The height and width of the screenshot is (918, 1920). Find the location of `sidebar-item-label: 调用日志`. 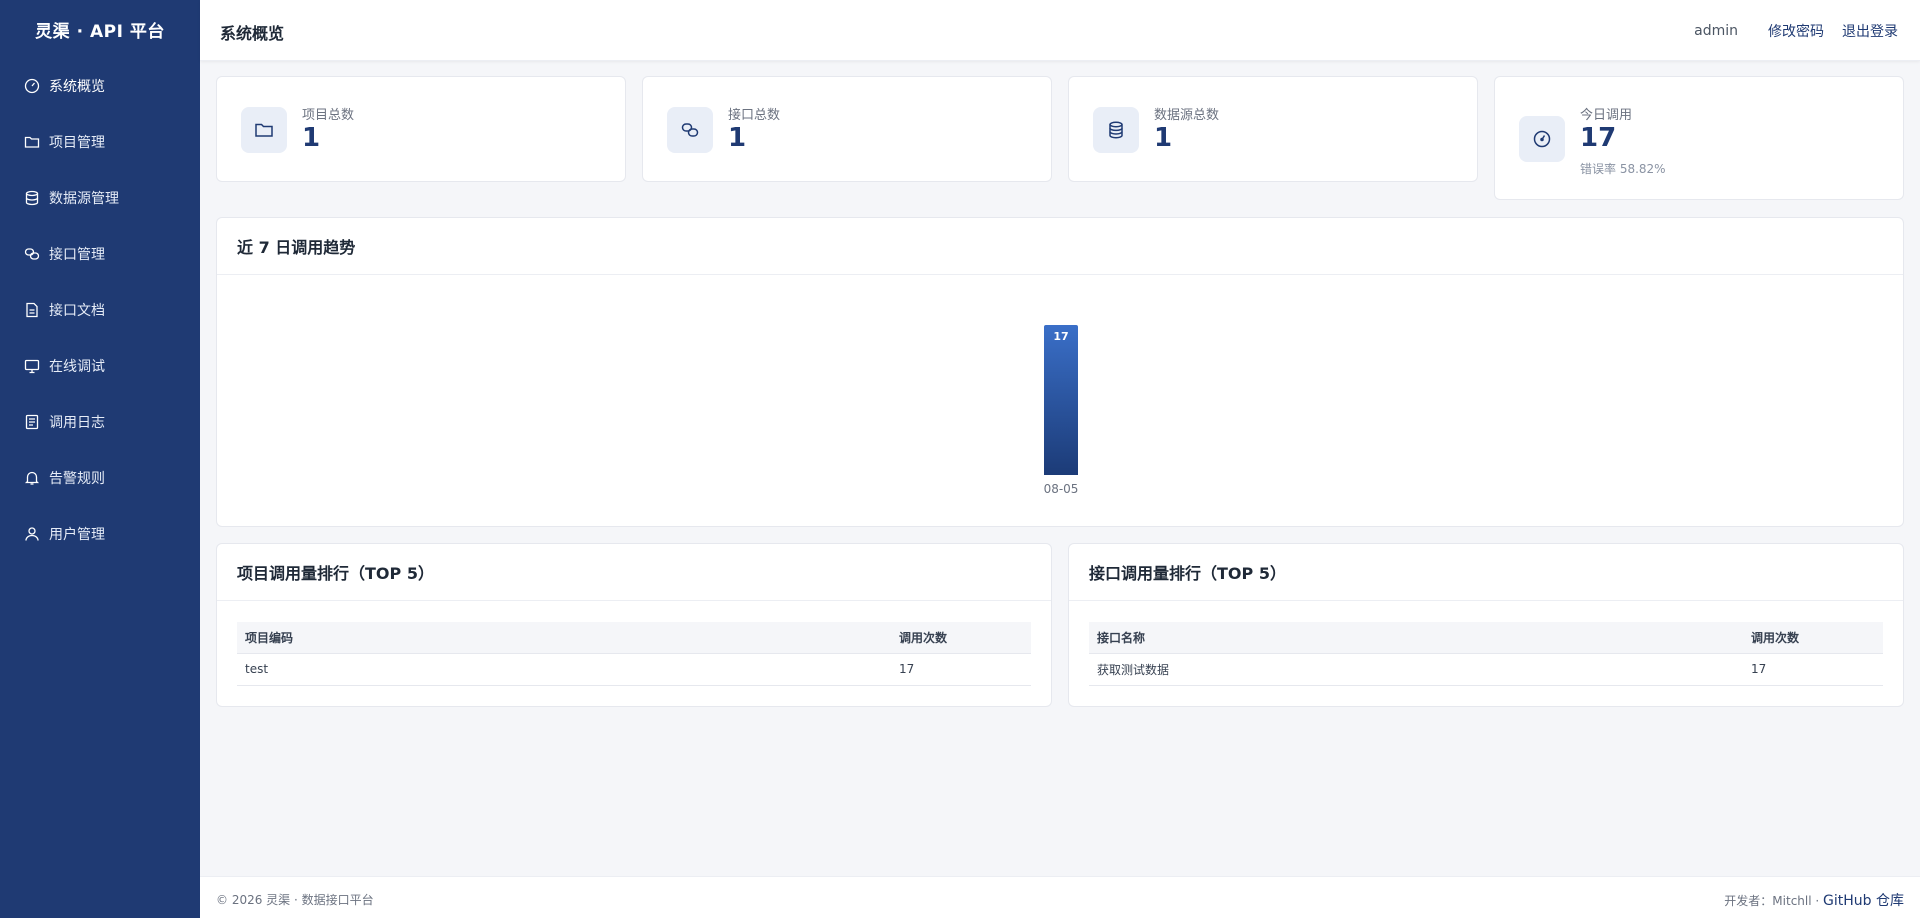

sidebar-item-label: 调用日志 is located at coordinates (77, 423).